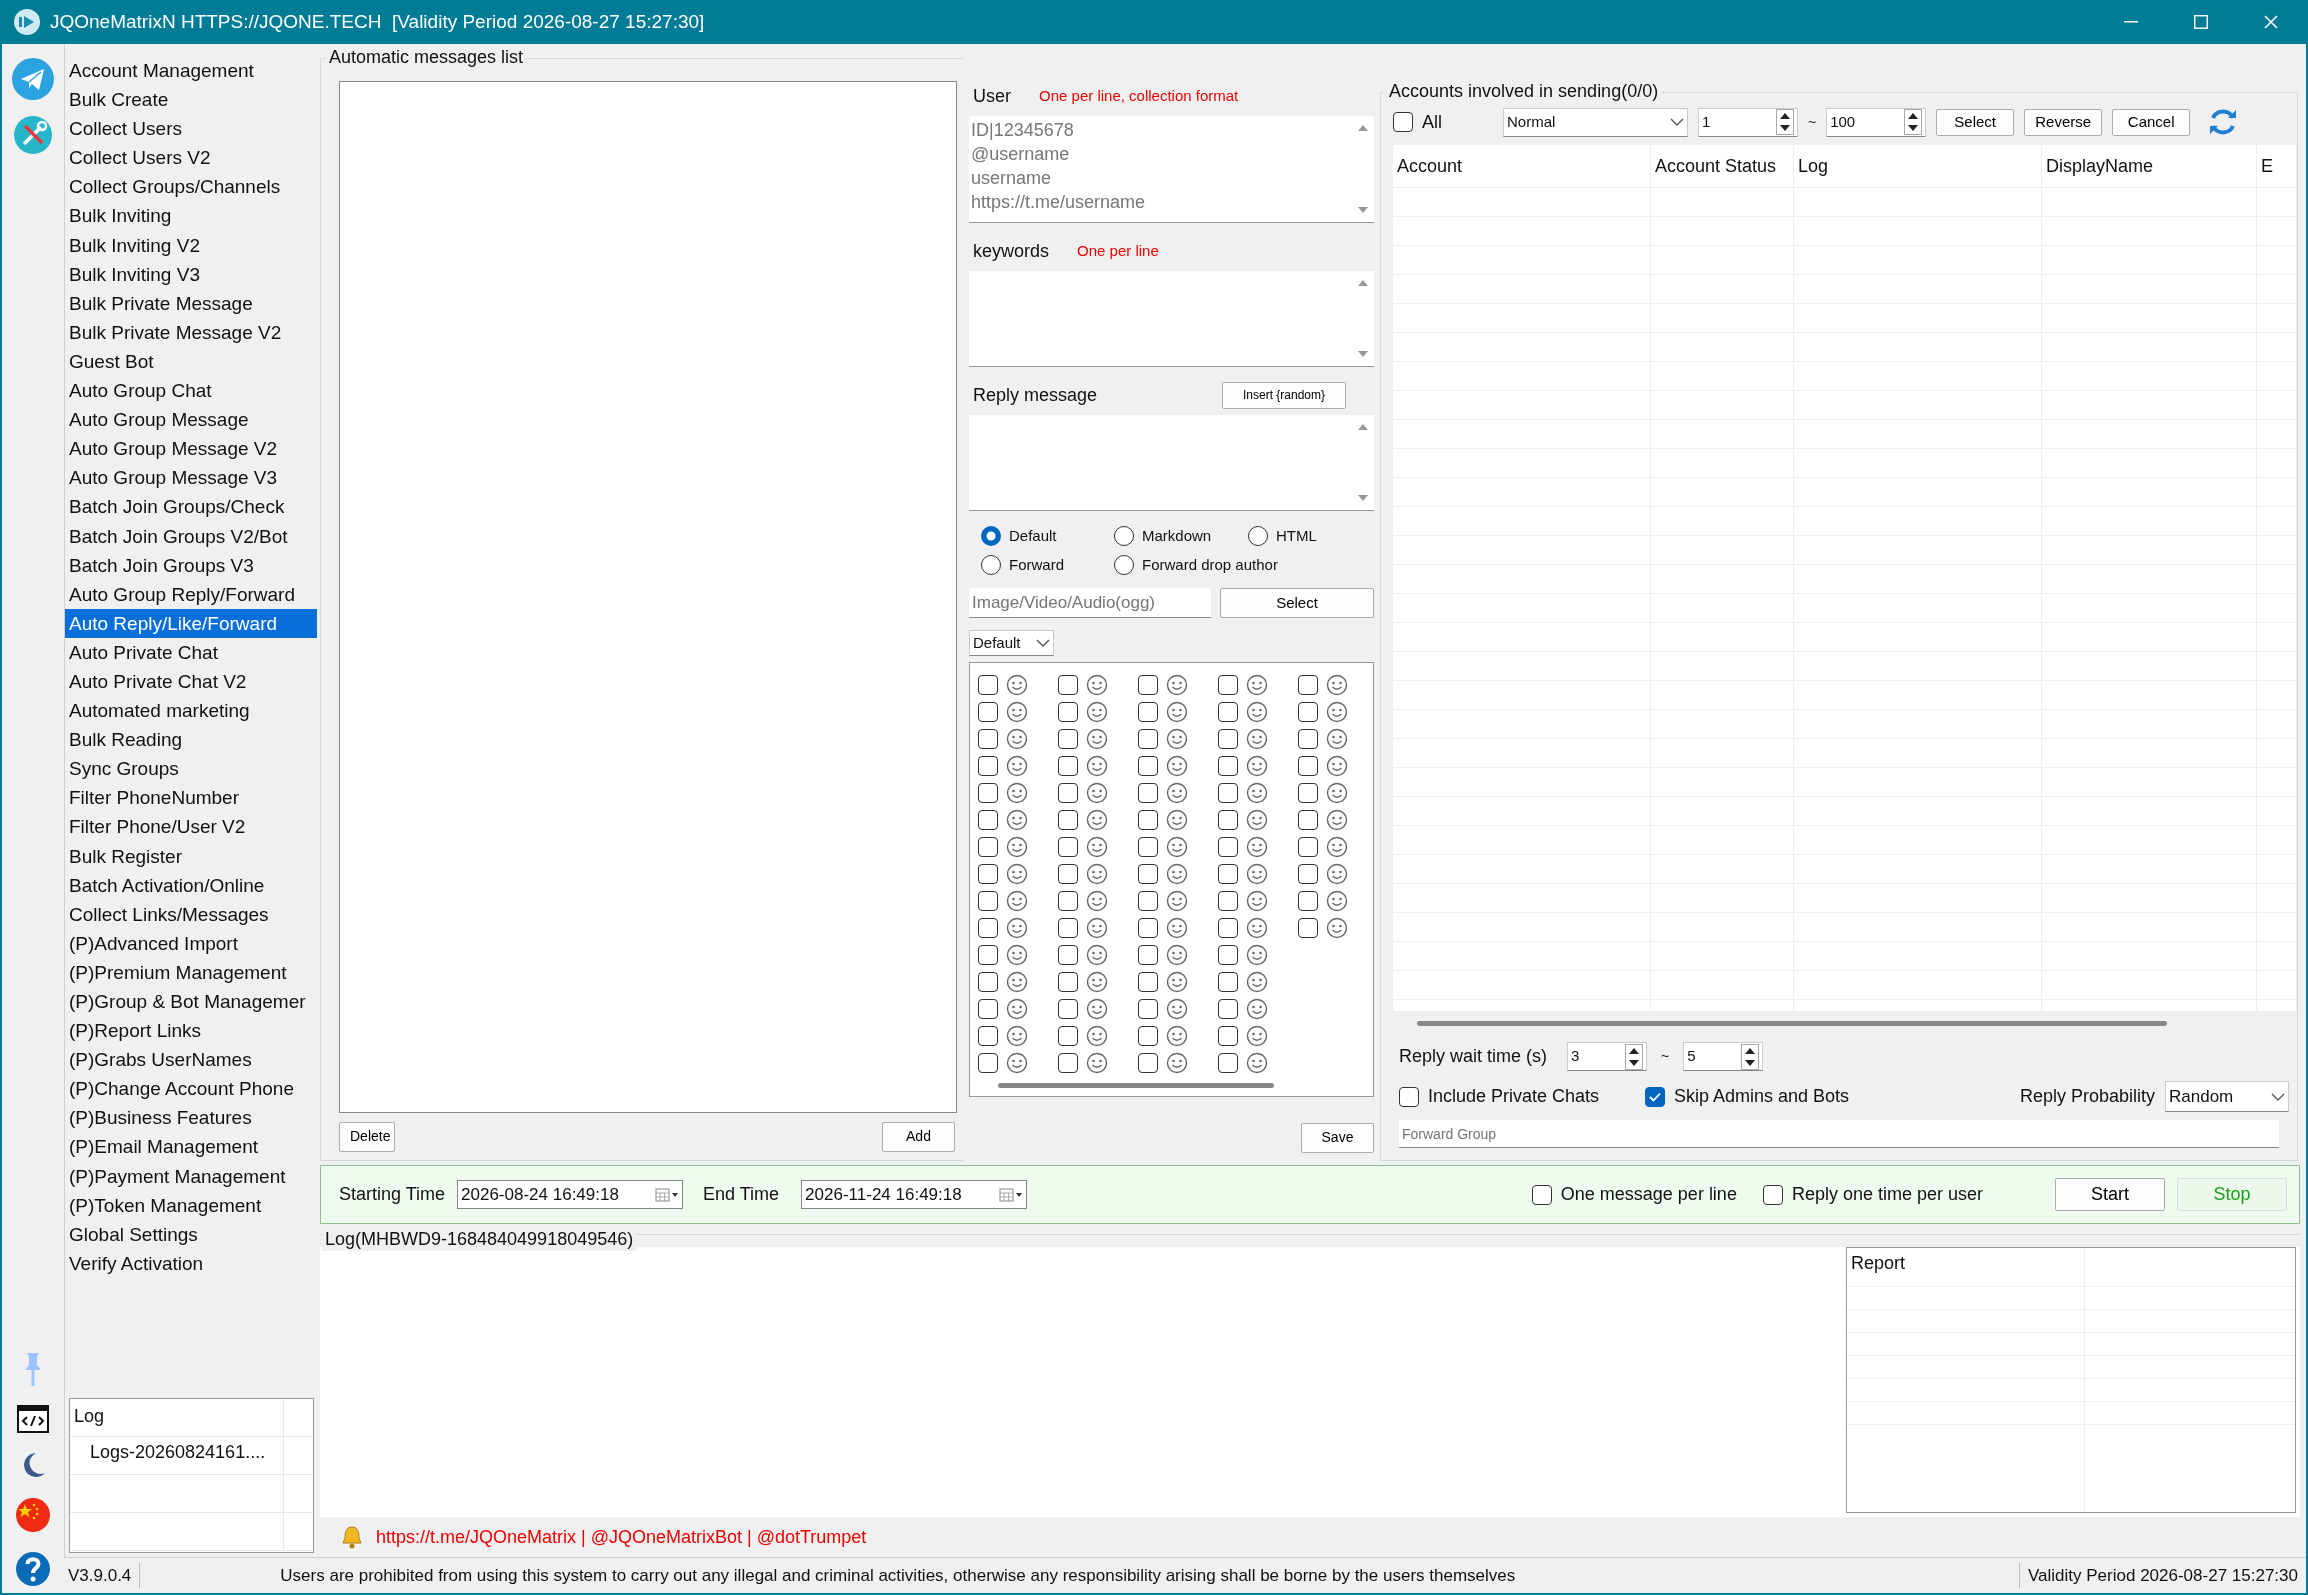 The height and width of the screenshot is (1595, 2308). What do you see at coordinates (1090, 603) in the screenshot?
I see `media-file-field: Image/Video/Audio(ogg)` at bounding box center [1090, 603].